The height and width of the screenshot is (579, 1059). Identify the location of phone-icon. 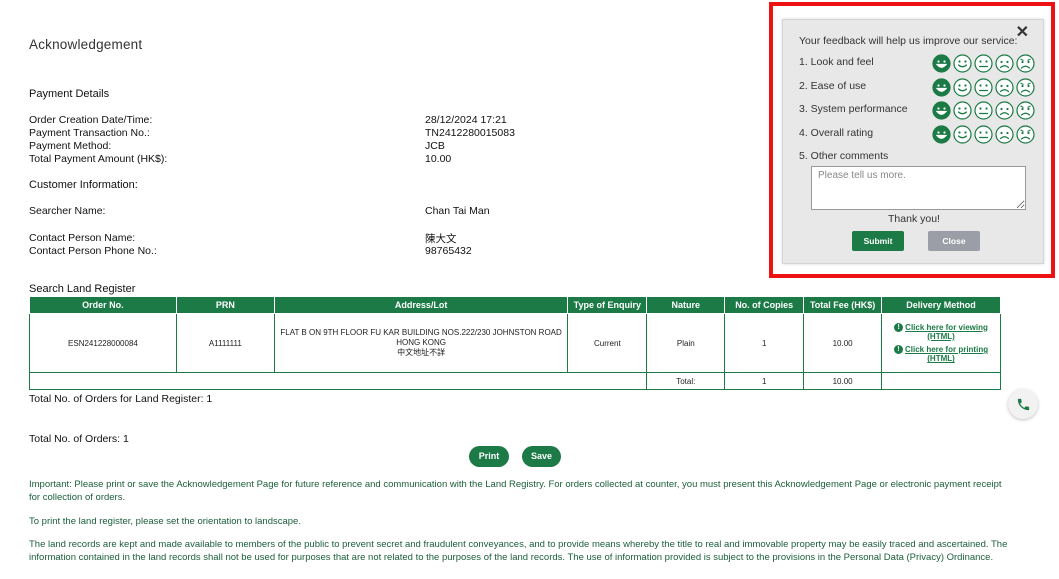
(1023, 404).